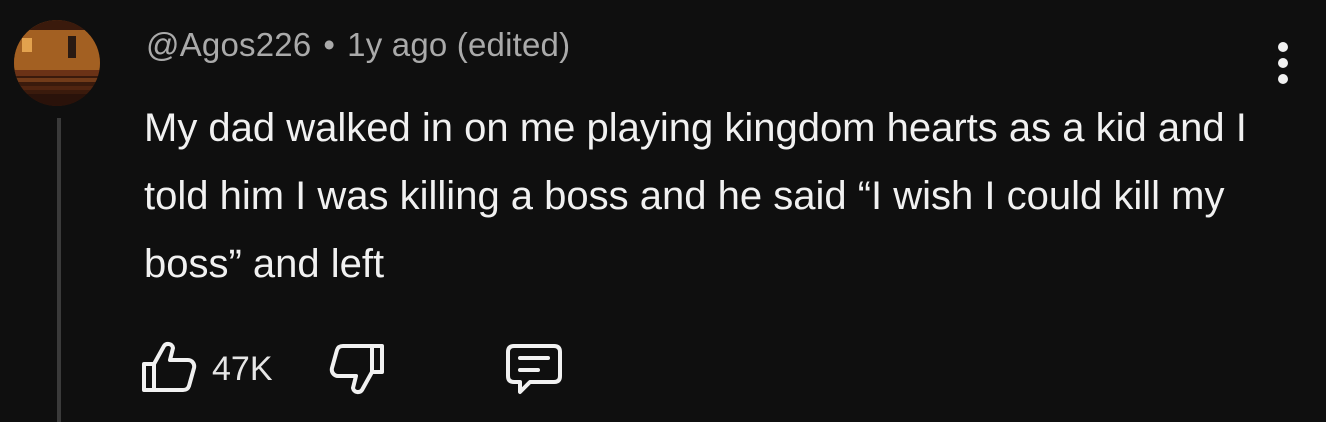 The height and width of the screenshot is (422, 1326). I want to click on more-vertical-icon, so click(1283, 47).